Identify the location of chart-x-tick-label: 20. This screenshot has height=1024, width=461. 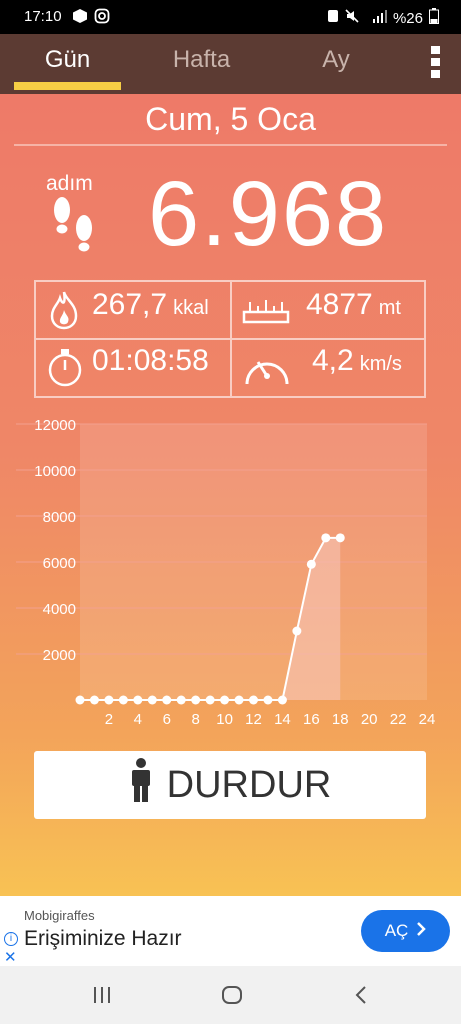
(369, 719).